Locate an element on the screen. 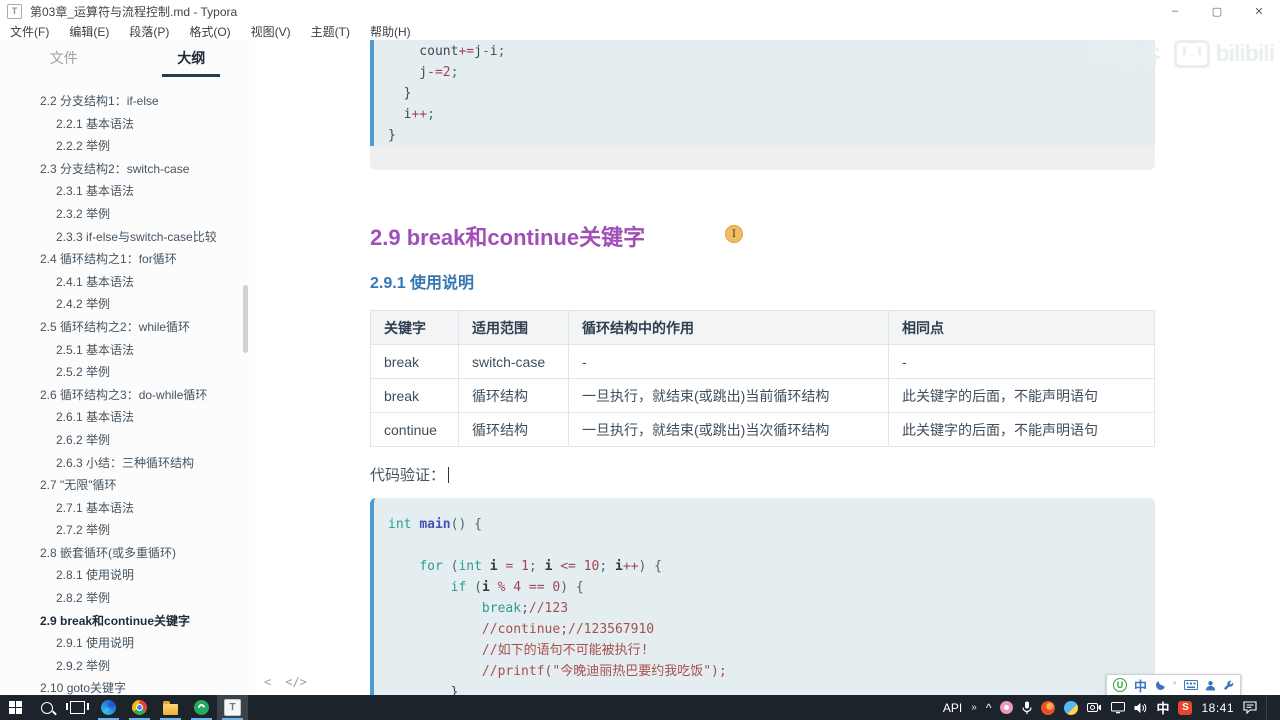 The width and height of the screenshot is (1280, 720). flower-tray-icon is located at coordinates (1007, 707).